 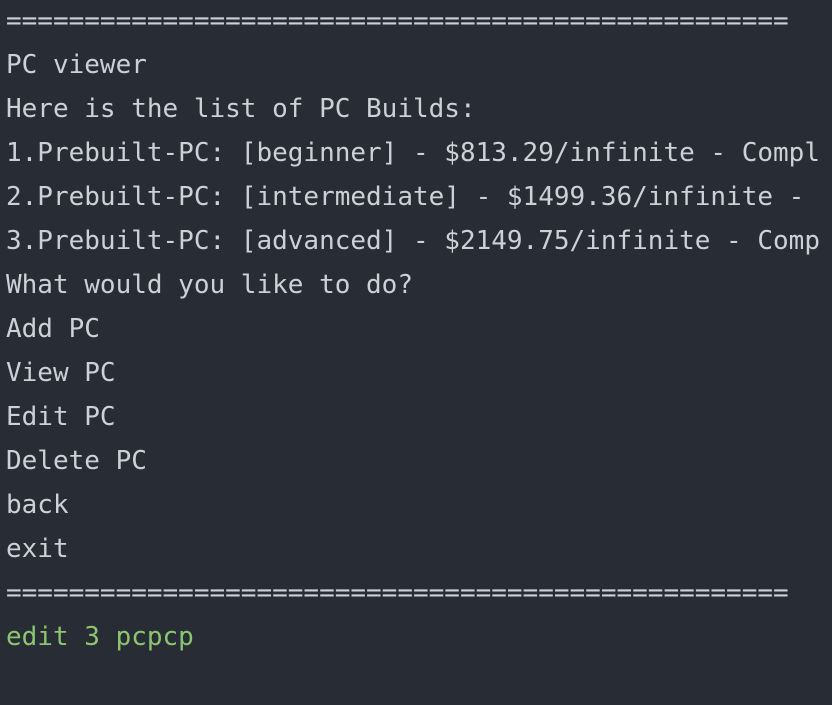 I want to click on menu-option-add-pc: Add PC, so click(x=53, y=329).